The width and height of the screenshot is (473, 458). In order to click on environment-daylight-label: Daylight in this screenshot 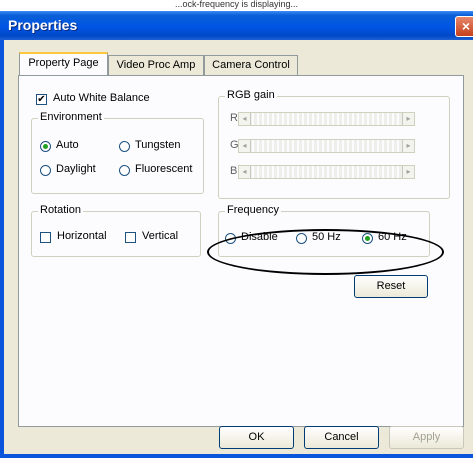, I will do `click(76, 169)`.